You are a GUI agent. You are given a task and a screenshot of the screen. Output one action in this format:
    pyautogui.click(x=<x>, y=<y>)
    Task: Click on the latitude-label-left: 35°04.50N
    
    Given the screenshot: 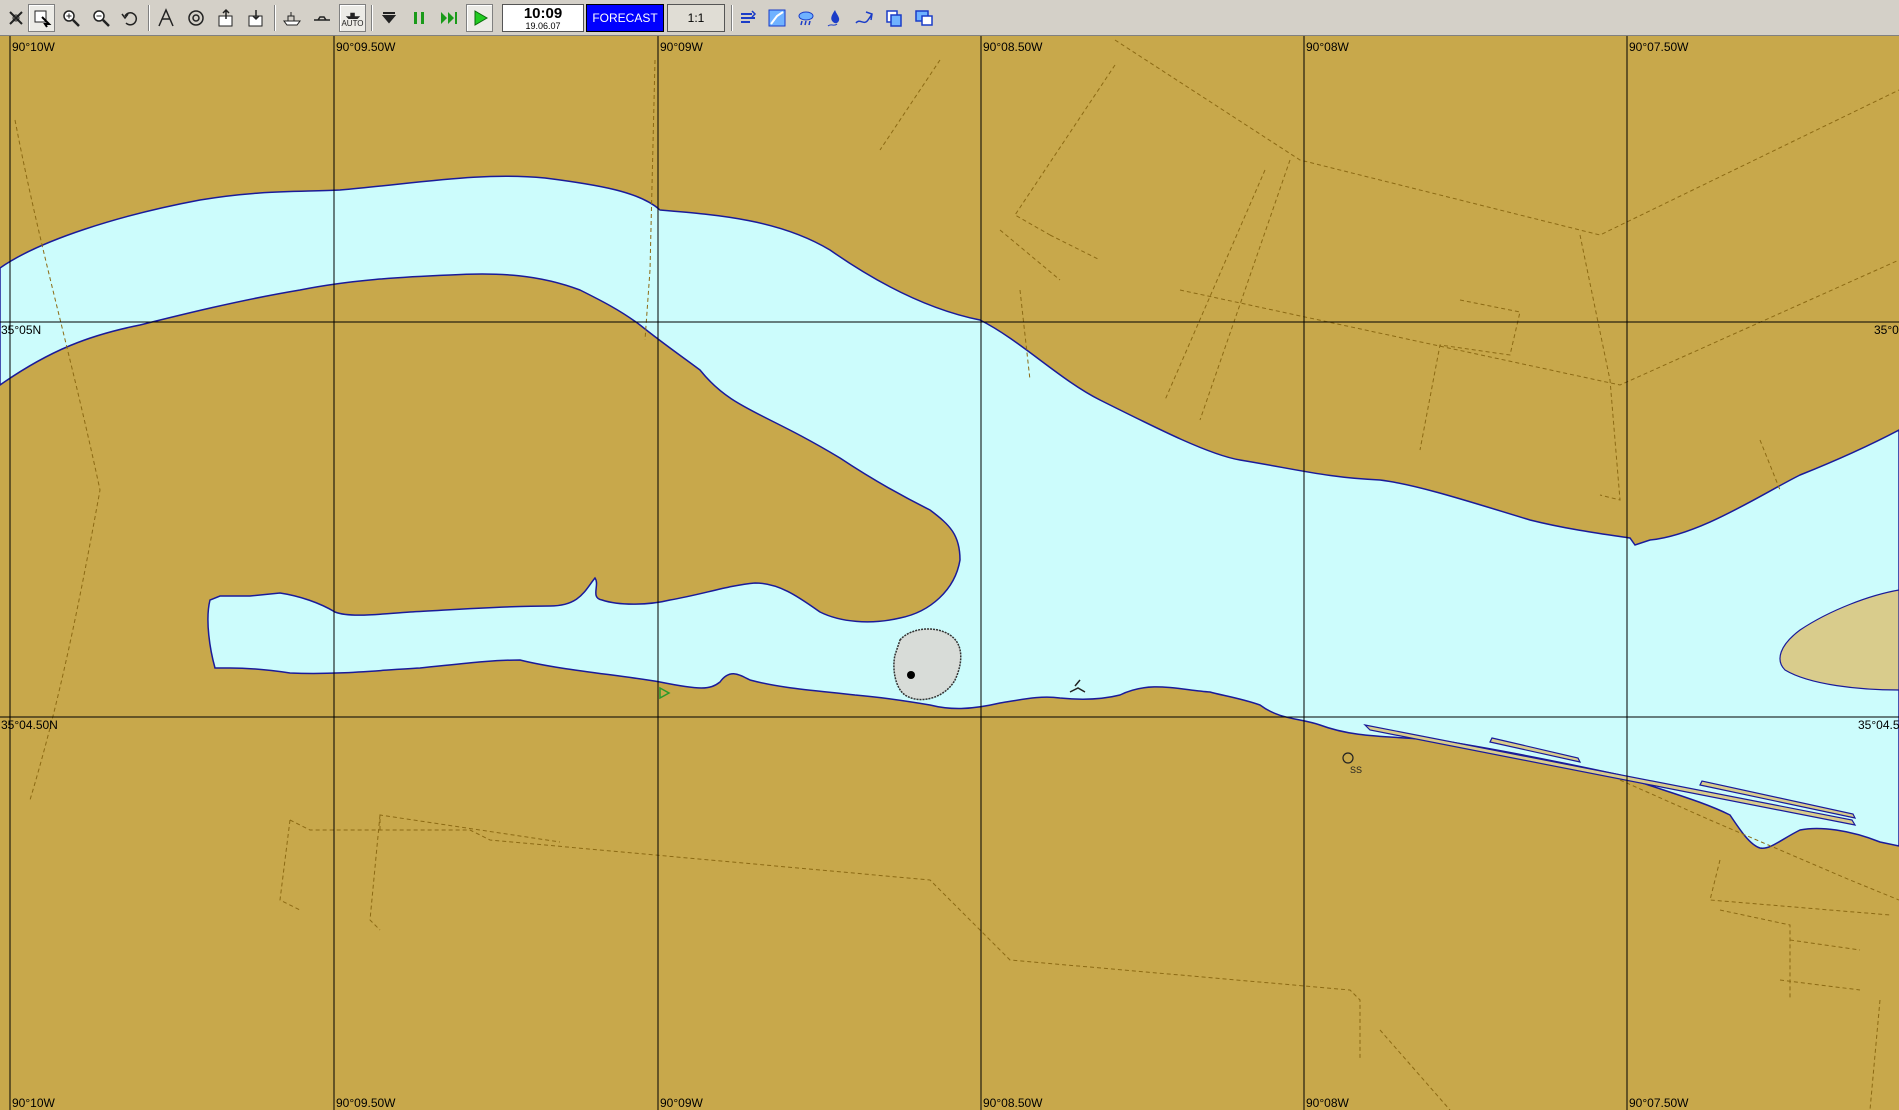 What is the action you would take?
    pyautogui.click(x=29, y=725)
    